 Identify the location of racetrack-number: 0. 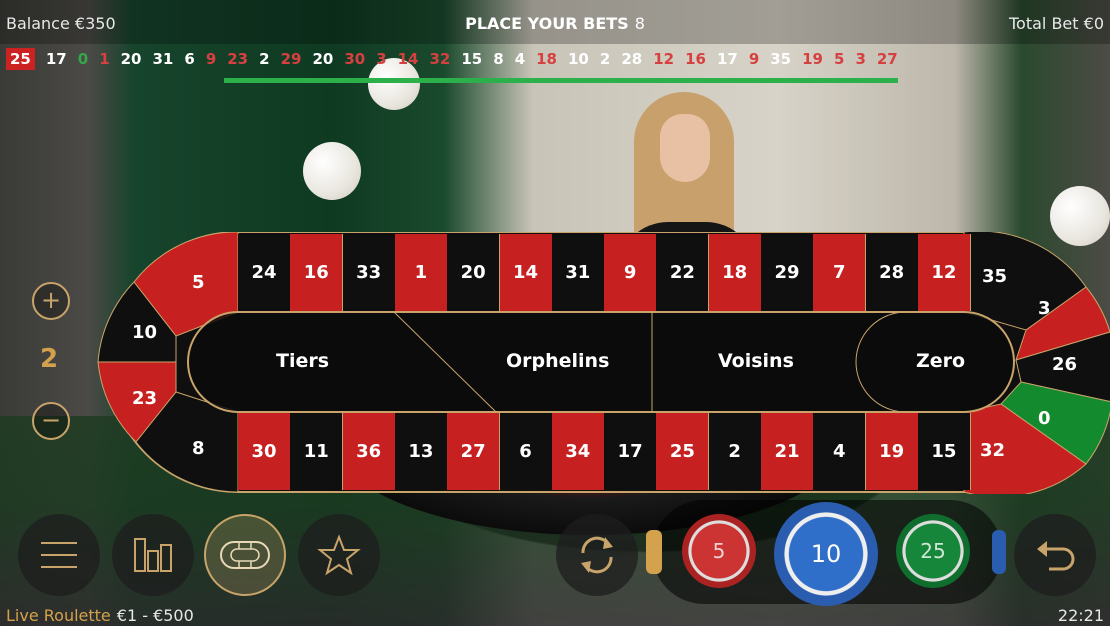
(1044, 418).